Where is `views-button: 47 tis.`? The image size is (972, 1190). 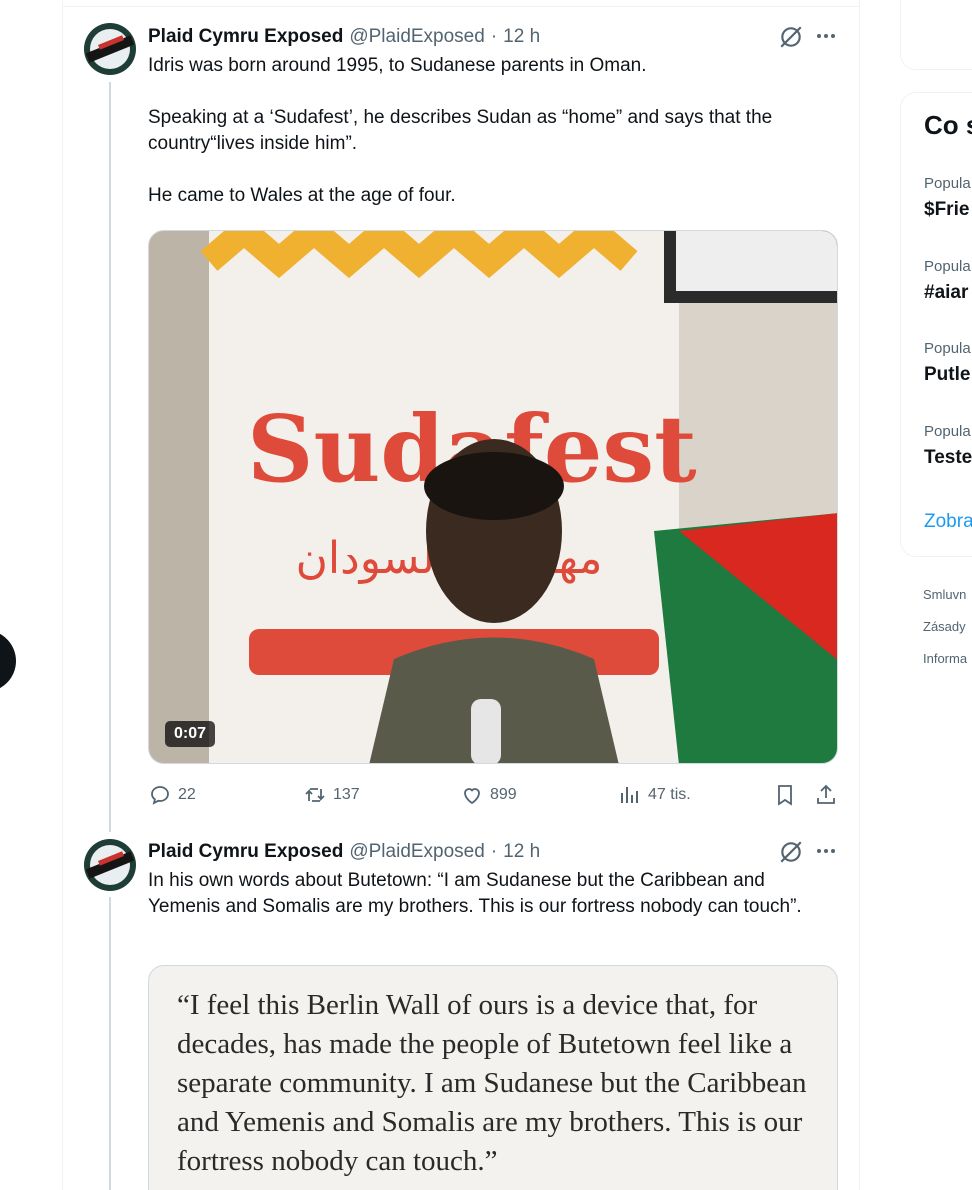 views-button: 47 tis. is located at coordinates (654, 795).